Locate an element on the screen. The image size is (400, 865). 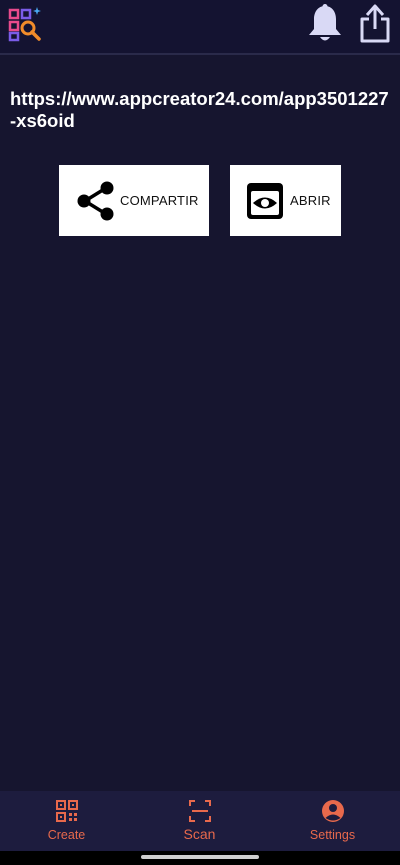
account-circle-icon is located at coordinates (332, 811).